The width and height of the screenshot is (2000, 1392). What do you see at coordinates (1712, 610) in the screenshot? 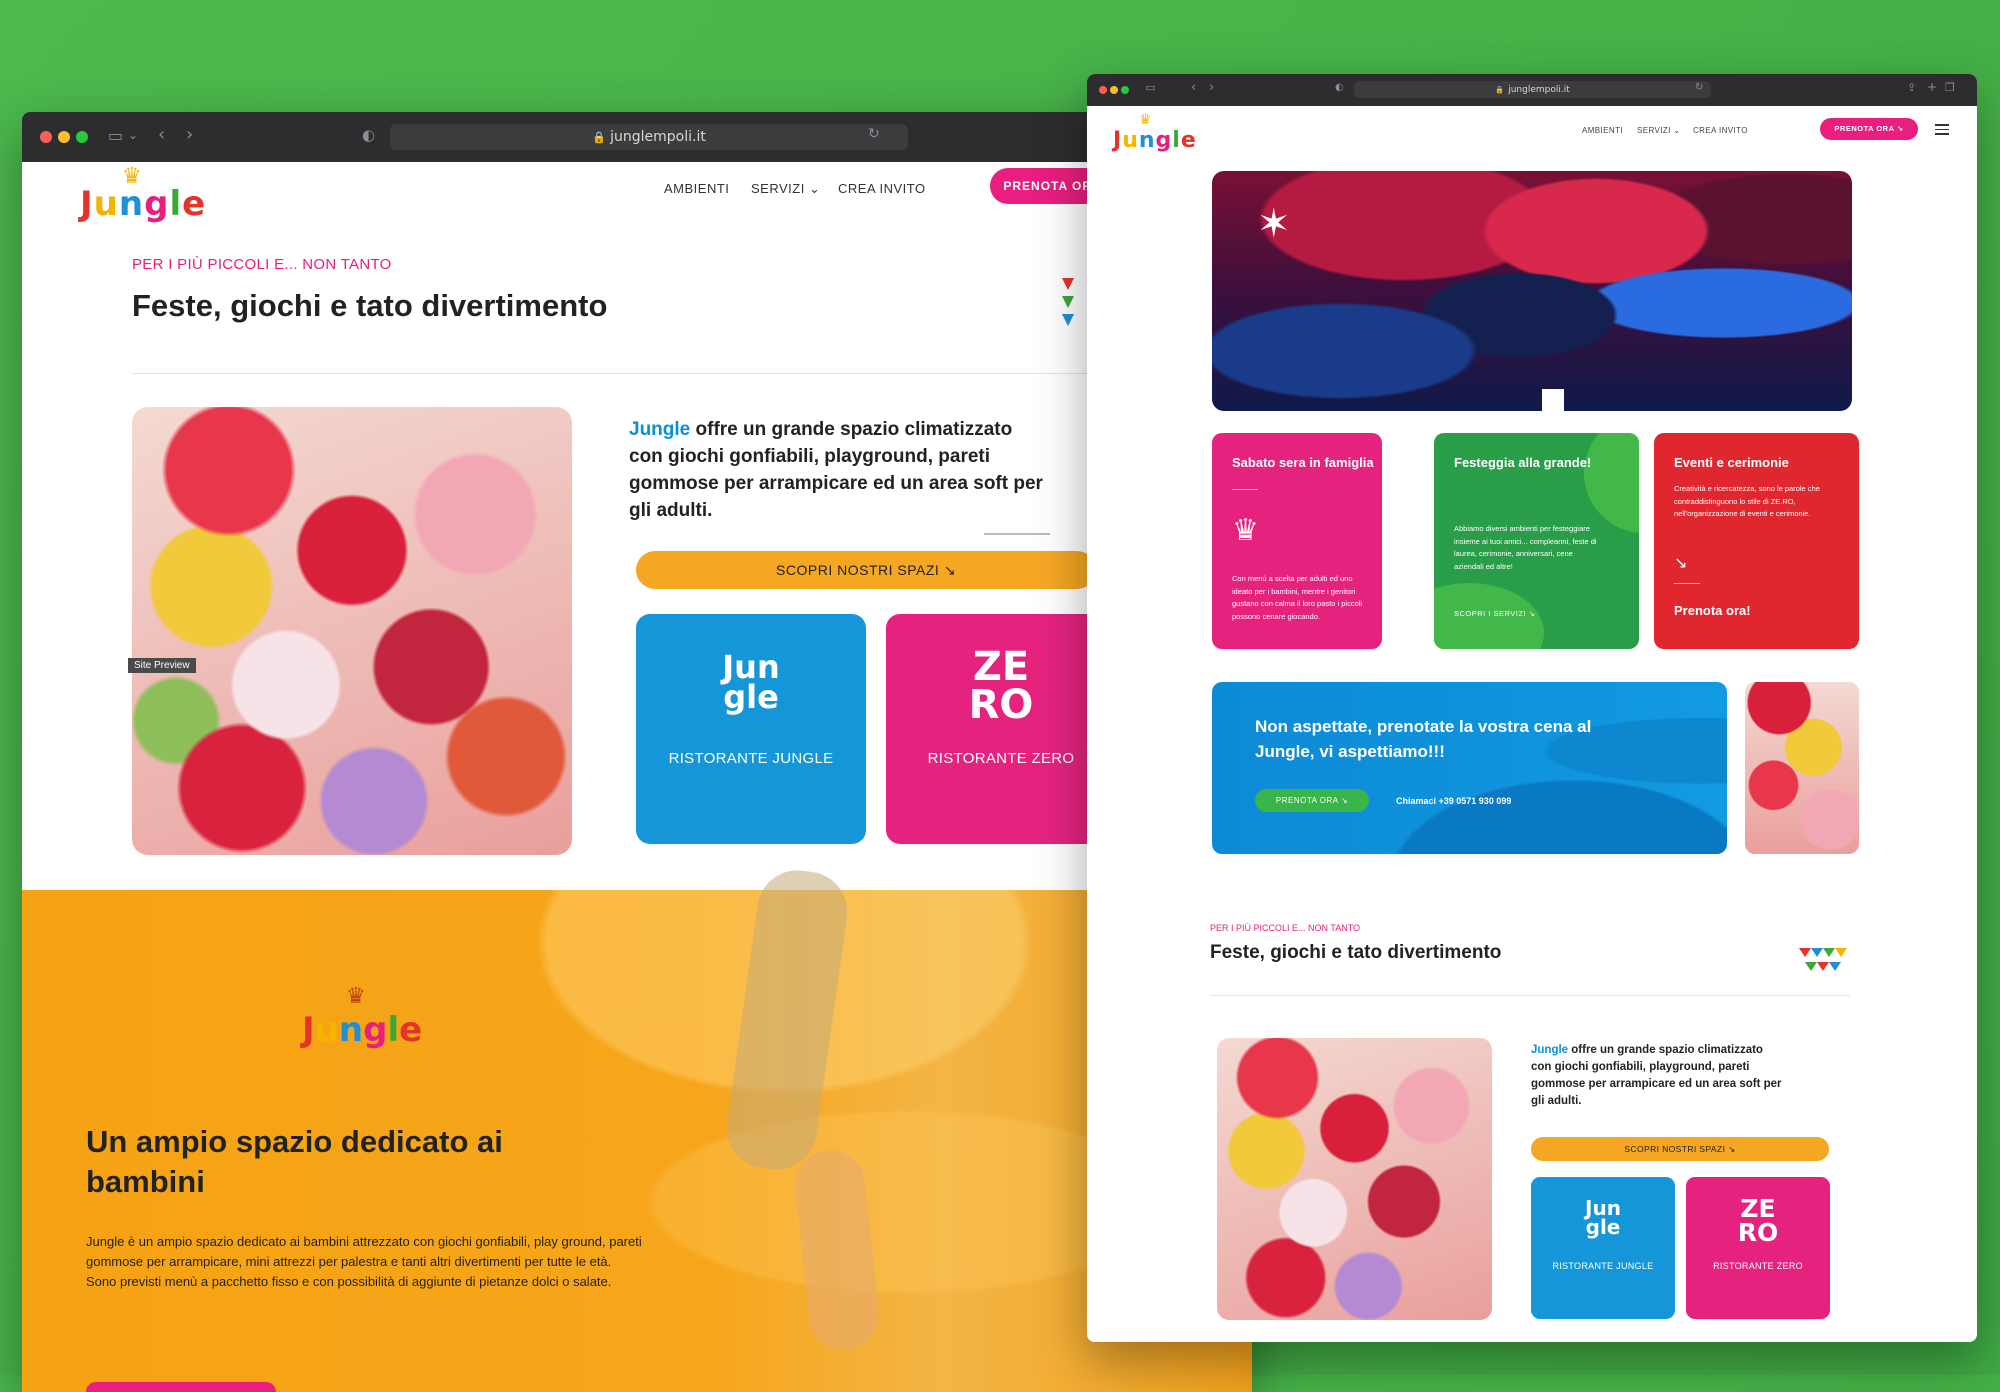
I see `prenota-ora-link: Prenota ora!` at bounding box center [1712, 610].